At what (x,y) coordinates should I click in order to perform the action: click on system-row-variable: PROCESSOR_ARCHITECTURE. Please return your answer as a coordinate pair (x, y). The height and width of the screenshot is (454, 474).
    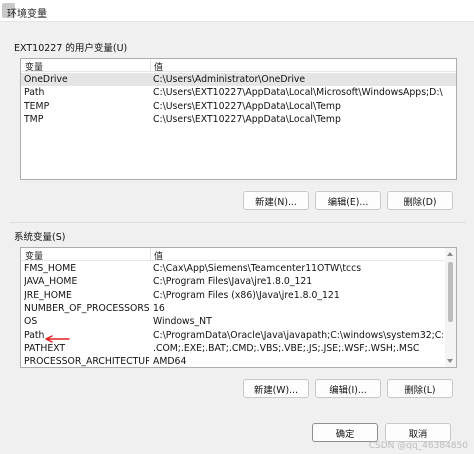
    Looking at the image, I should click on (86, 362).